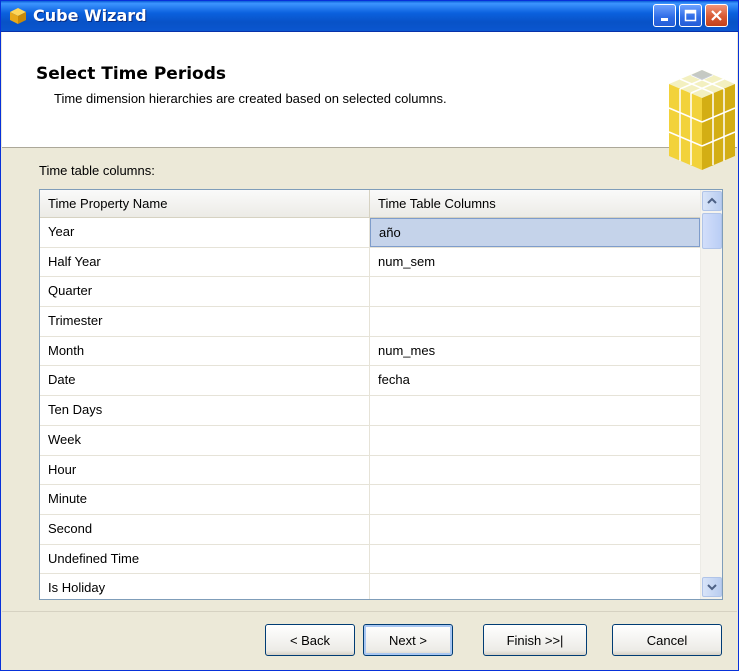 The width and height of the screenshot is (739, 671). What do you see at coordinates (205, 470) in the screenshot?
I see `time-property-cell: Hour` at bounding box center [205, 470].